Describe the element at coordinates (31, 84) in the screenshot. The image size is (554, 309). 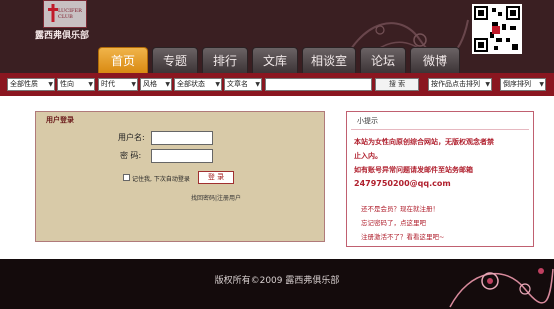
I see `nature-select: 全部性质 ▼` at that location.